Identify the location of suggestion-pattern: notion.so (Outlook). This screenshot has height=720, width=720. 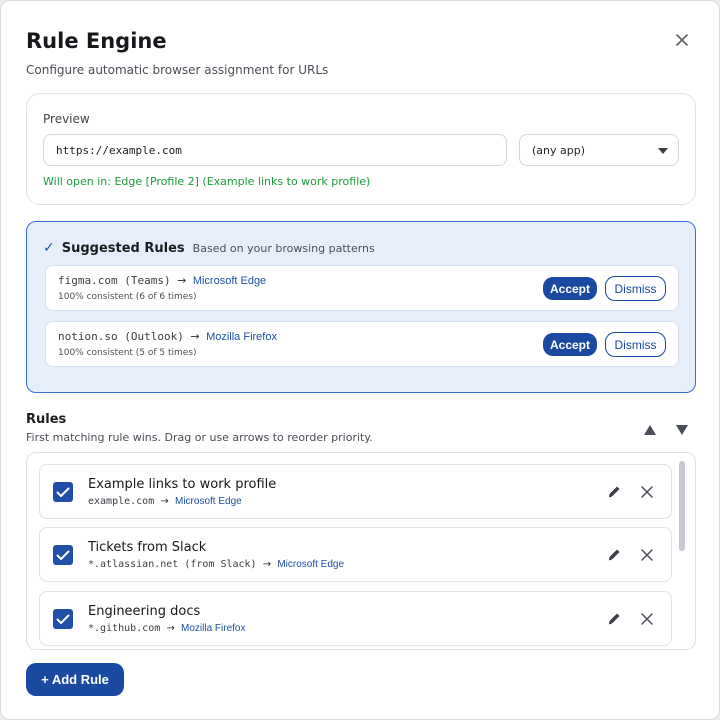
(121, 336).